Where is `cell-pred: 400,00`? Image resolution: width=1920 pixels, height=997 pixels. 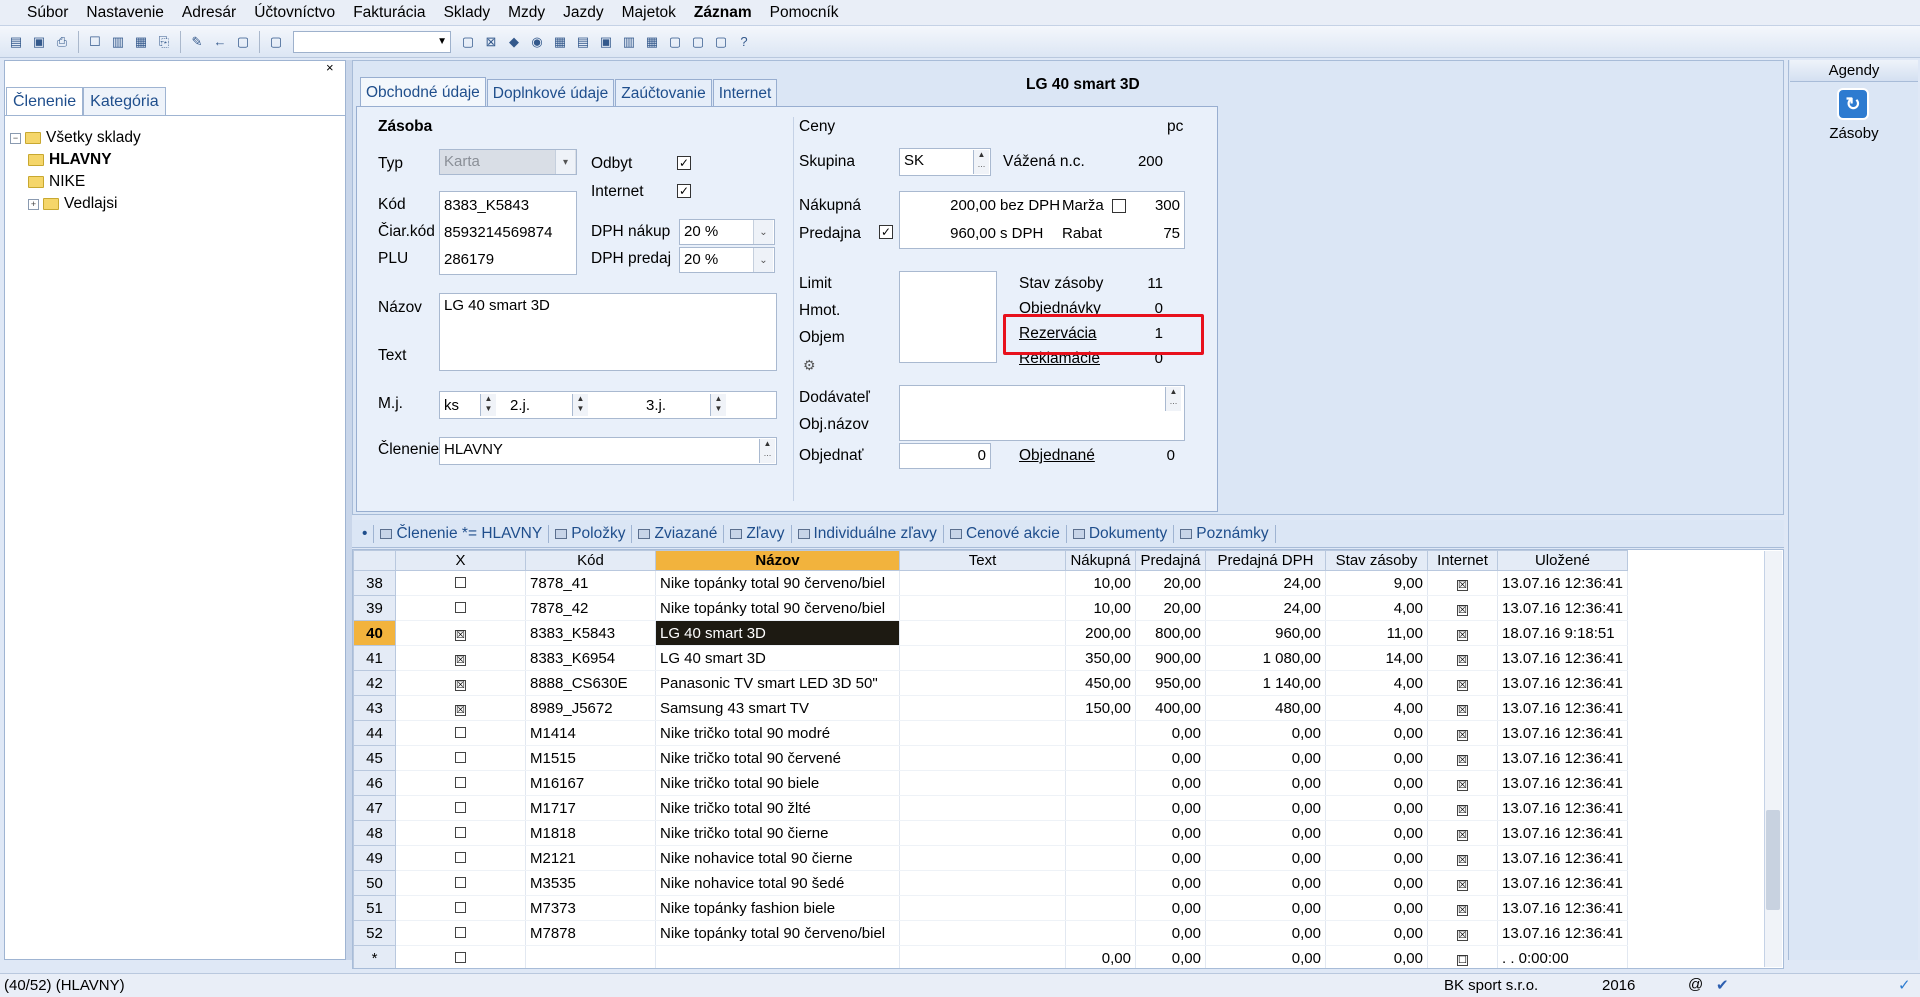 cell-pred: 400,00 is located at coordinates (1170, 708).